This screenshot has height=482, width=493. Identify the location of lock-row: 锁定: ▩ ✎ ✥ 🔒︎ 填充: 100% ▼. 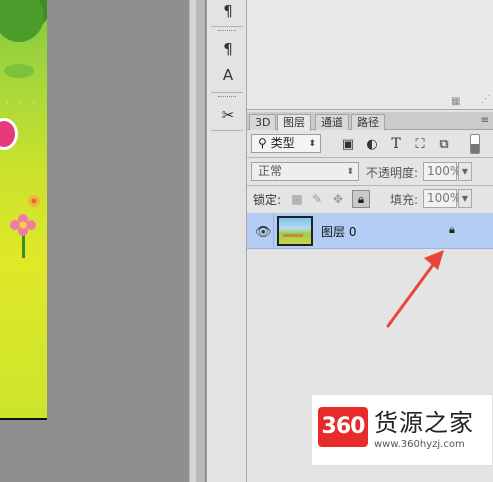
(370, 199).